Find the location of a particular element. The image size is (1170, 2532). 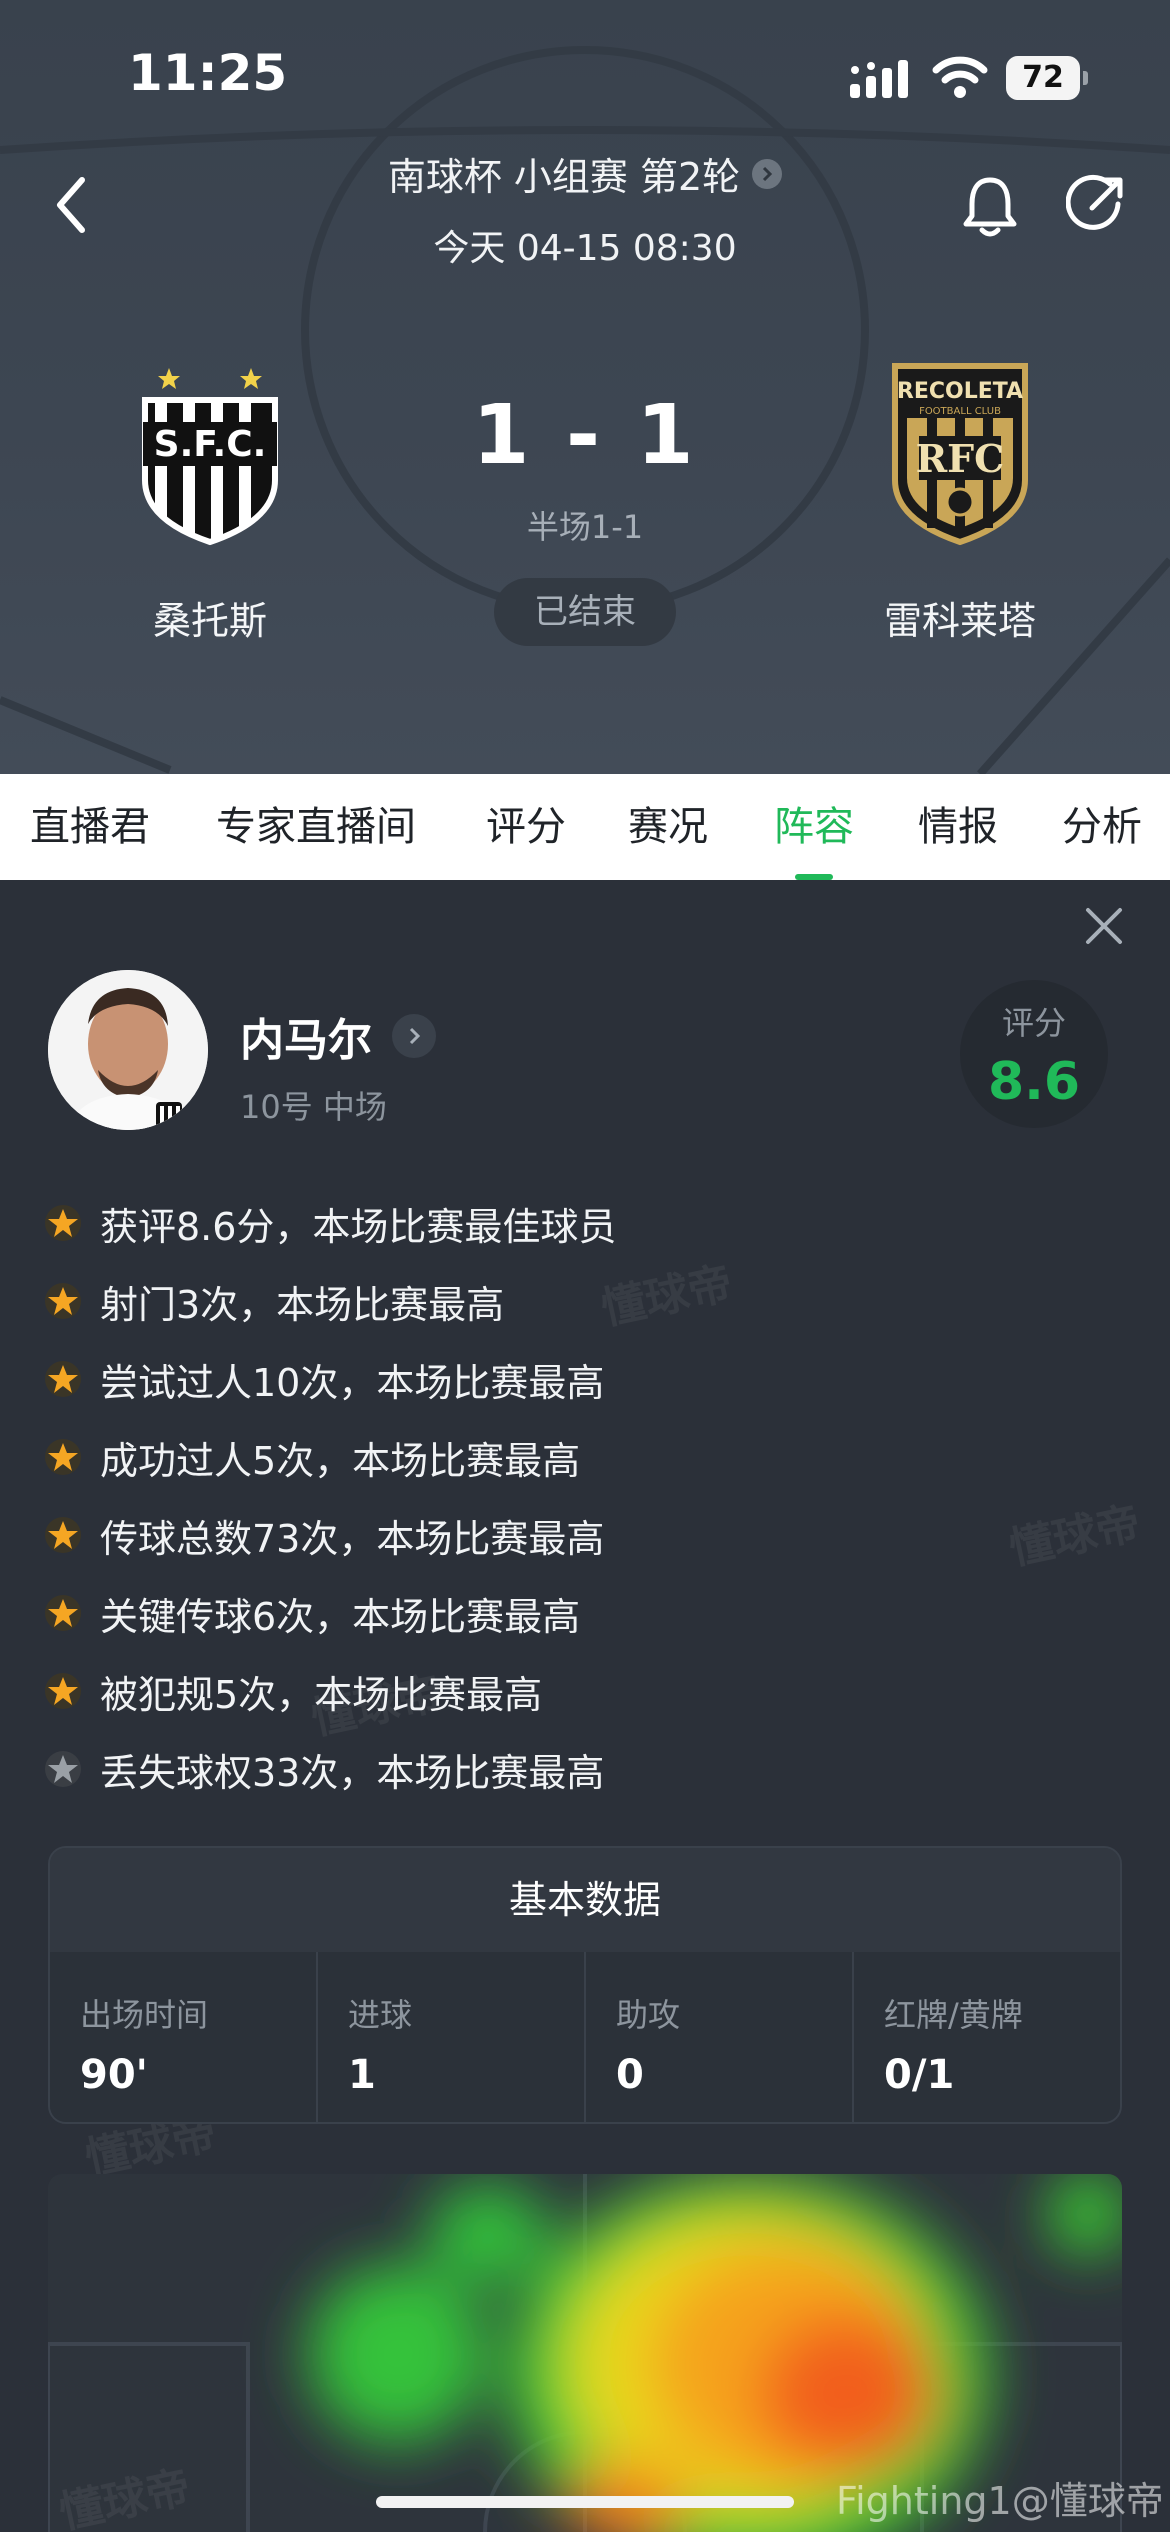

status-bar: 11:25 72 is located at coordinates (585, 75).